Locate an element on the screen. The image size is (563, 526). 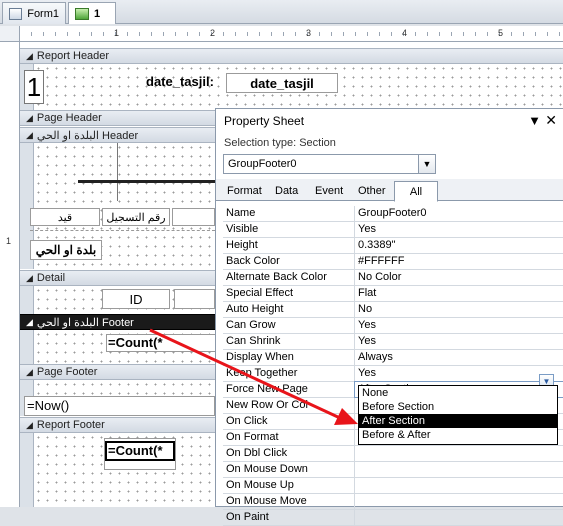
arrow-line is located at coordinates (245, 374).